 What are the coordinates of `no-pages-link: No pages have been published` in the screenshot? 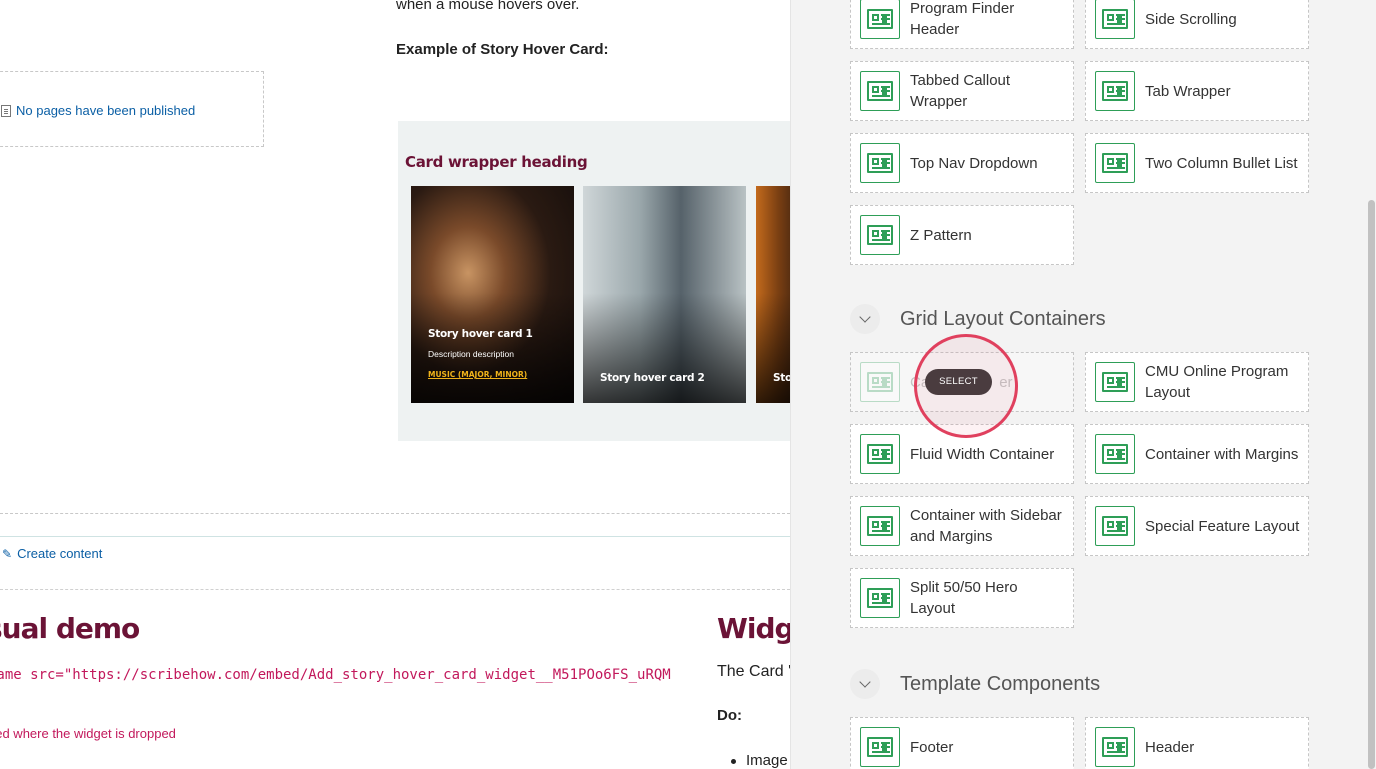 It's located at (98, 110).